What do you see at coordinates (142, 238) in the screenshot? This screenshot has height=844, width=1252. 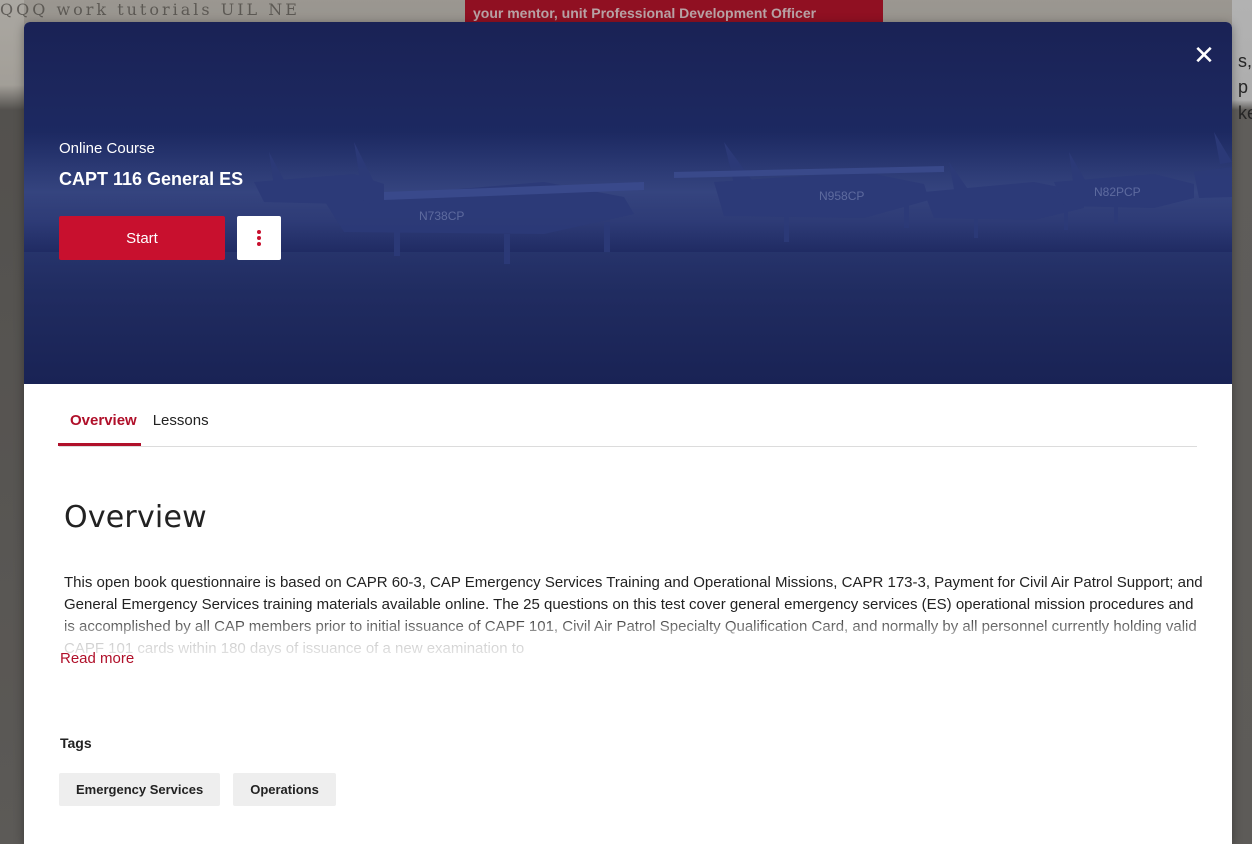 I see `start-button: Start` at bounding box center [142, 238].